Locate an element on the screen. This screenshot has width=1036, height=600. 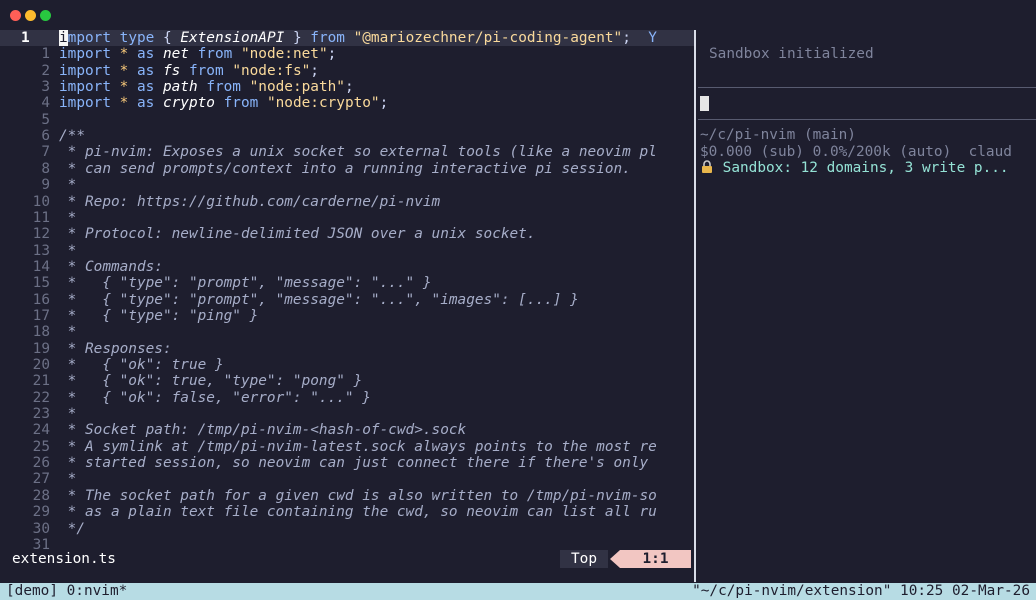
code-line: 21 * { "ok": true, "type": "pong" } is located at coordinates (347, 381).